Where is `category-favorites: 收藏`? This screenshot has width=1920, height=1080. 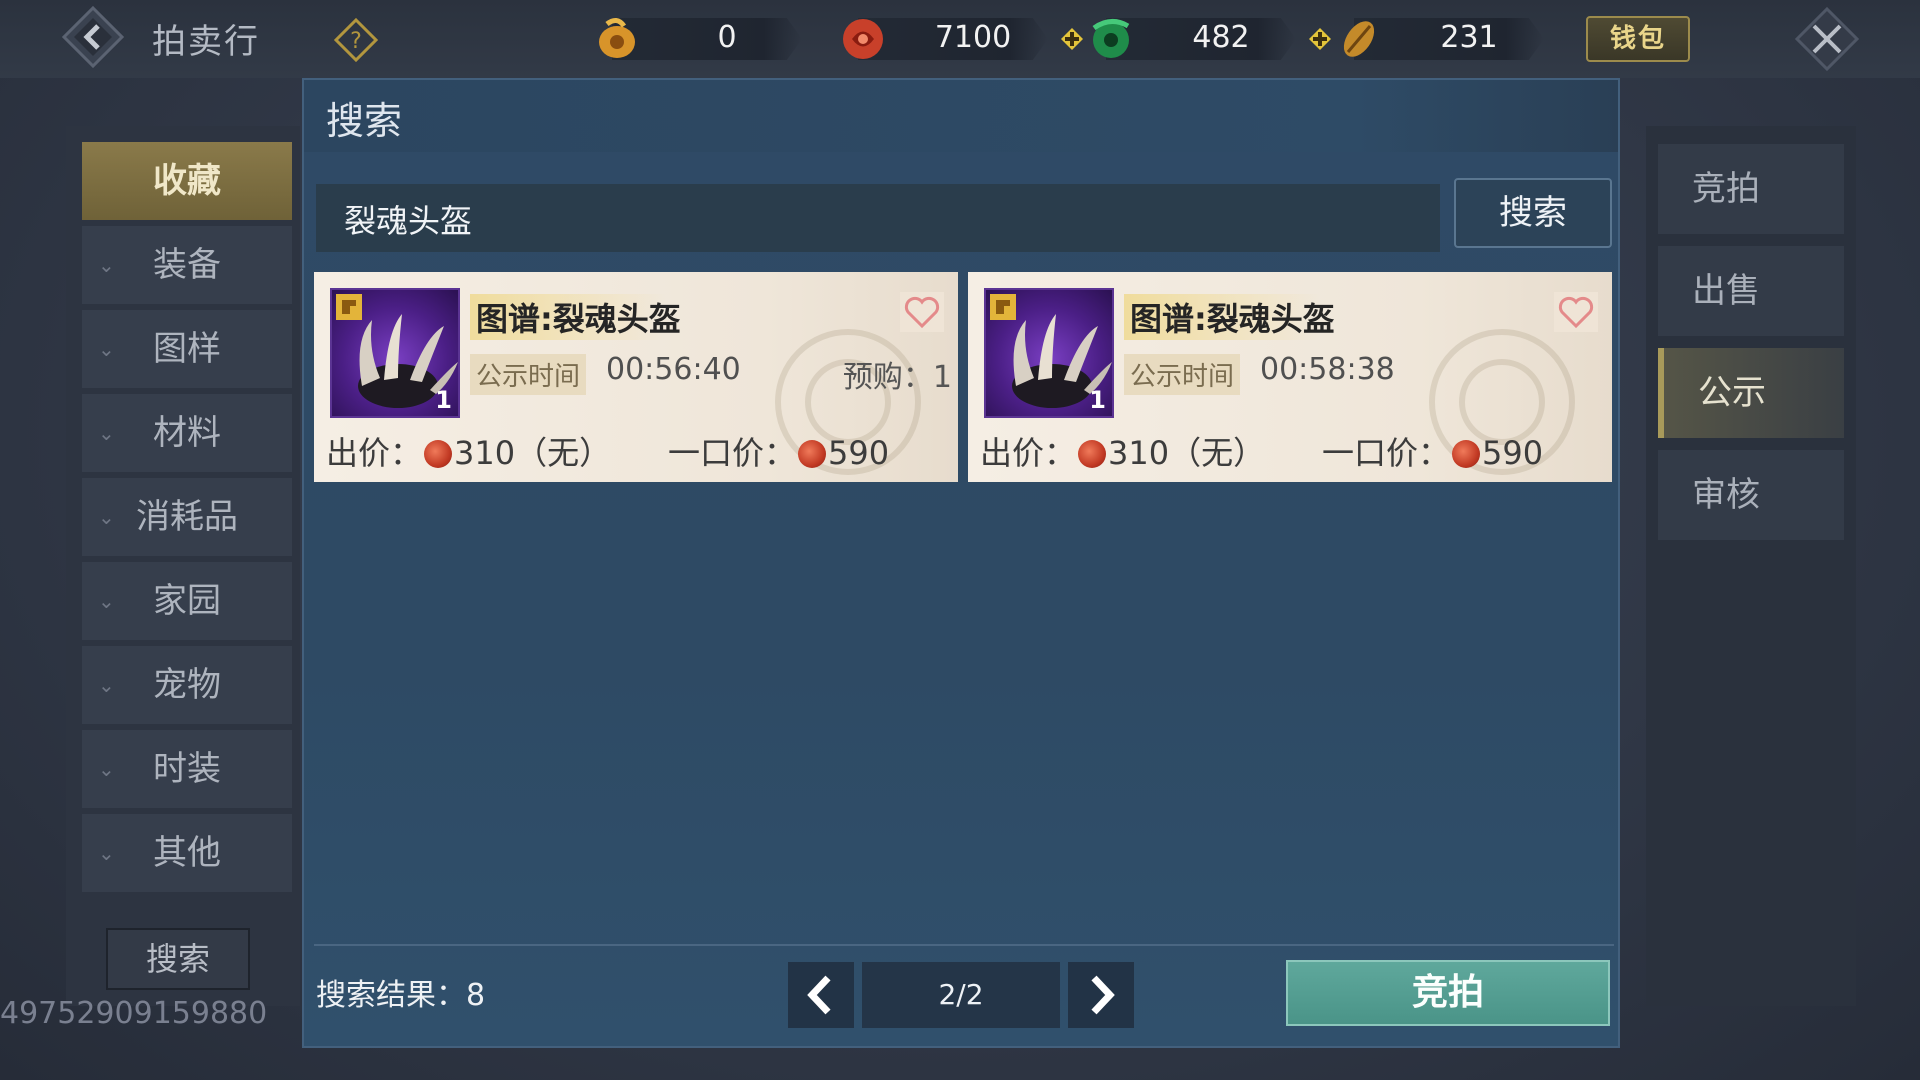
category-favorites: 收藏 is located at coordinates (187, 181).